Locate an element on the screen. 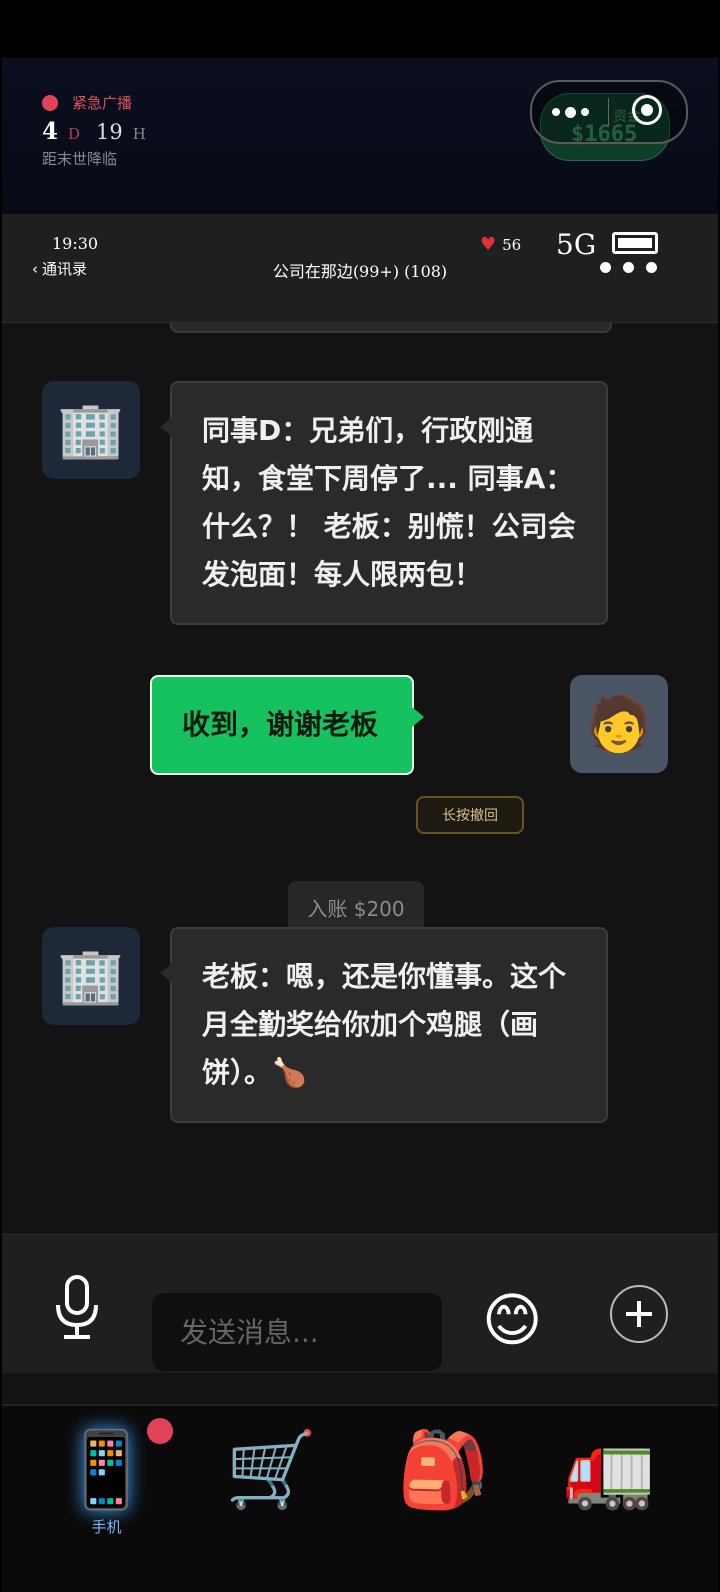  tab-phone-label: 手机 is located at coordinates (106, 1527).